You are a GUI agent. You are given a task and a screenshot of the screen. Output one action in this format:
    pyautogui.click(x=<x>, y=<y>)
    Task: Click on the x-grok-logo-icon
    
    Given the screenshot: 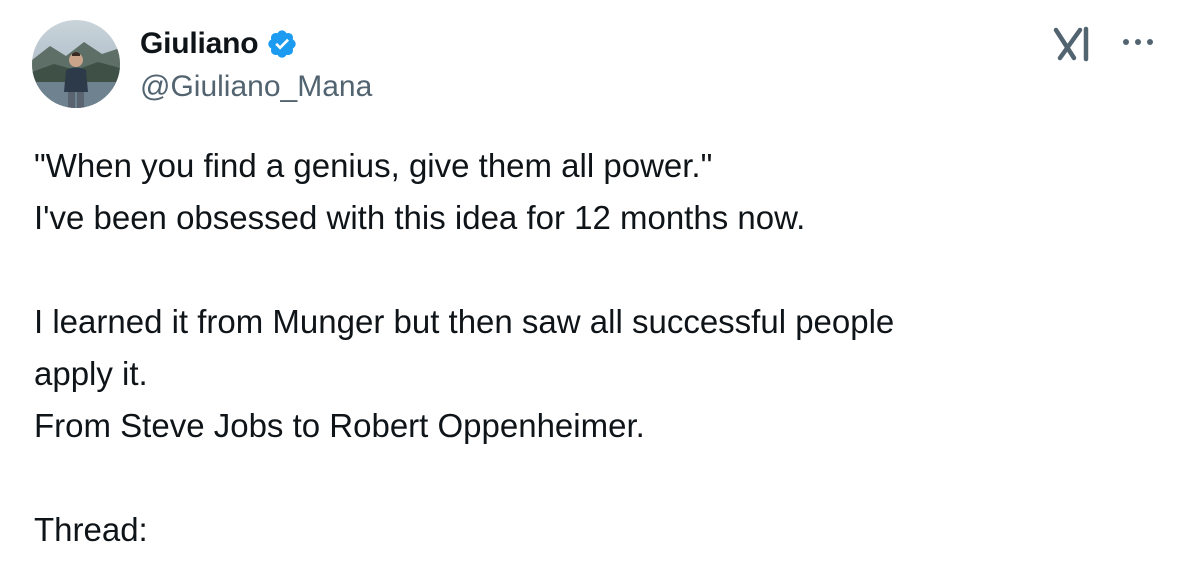 What is the action you would take?
    pyautogui.click(x=1072, y=44)
    